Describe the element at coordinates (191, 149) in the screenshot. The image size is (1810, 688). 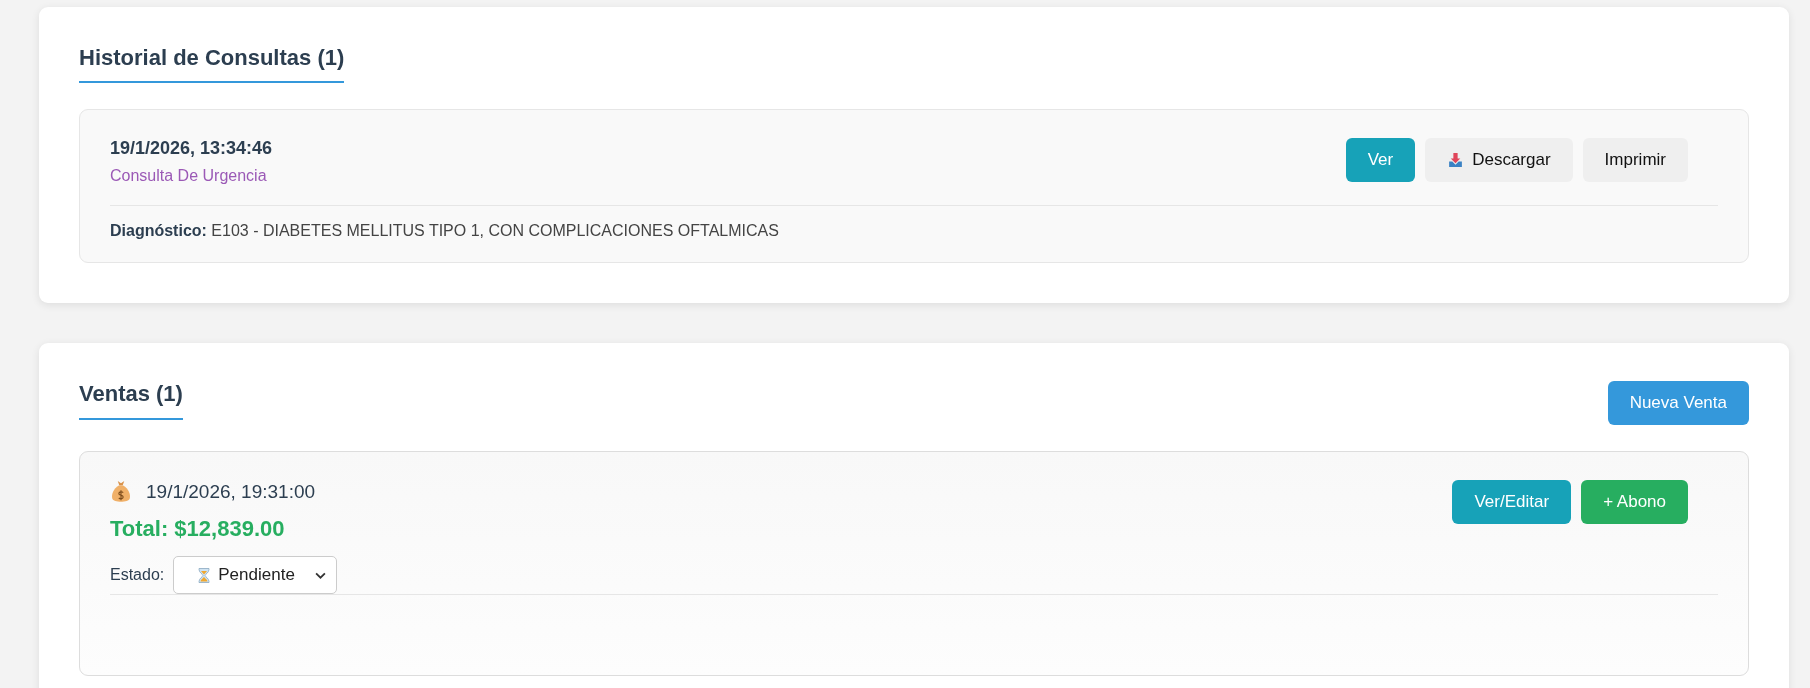
I see `consultation-date: 19/1/2026, 13:34:46` at that location.